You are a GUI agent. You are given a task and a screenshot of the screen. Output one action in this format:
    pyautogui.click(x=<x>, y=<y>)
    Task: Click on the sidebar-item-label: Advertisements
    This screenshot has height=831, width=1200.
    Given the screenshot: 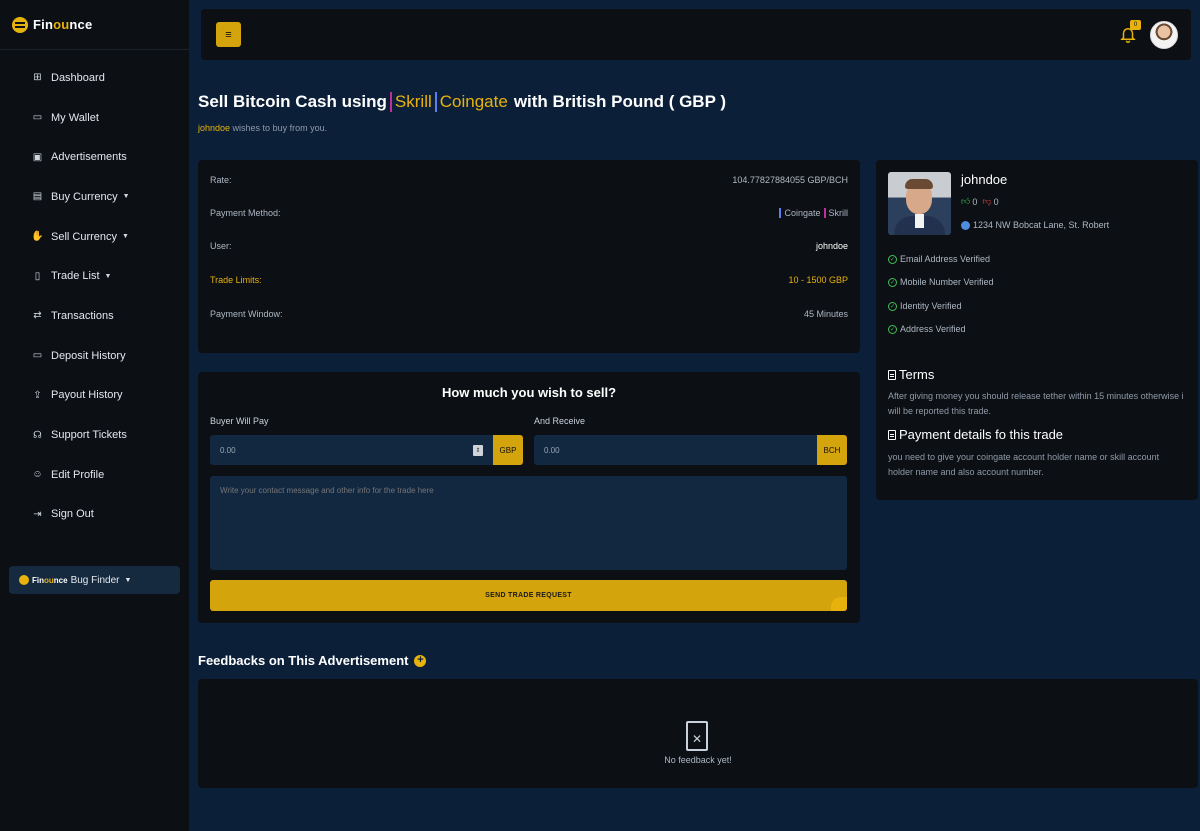 What is the action you would take?
    pyautogui.click(x=89, y=157)
    